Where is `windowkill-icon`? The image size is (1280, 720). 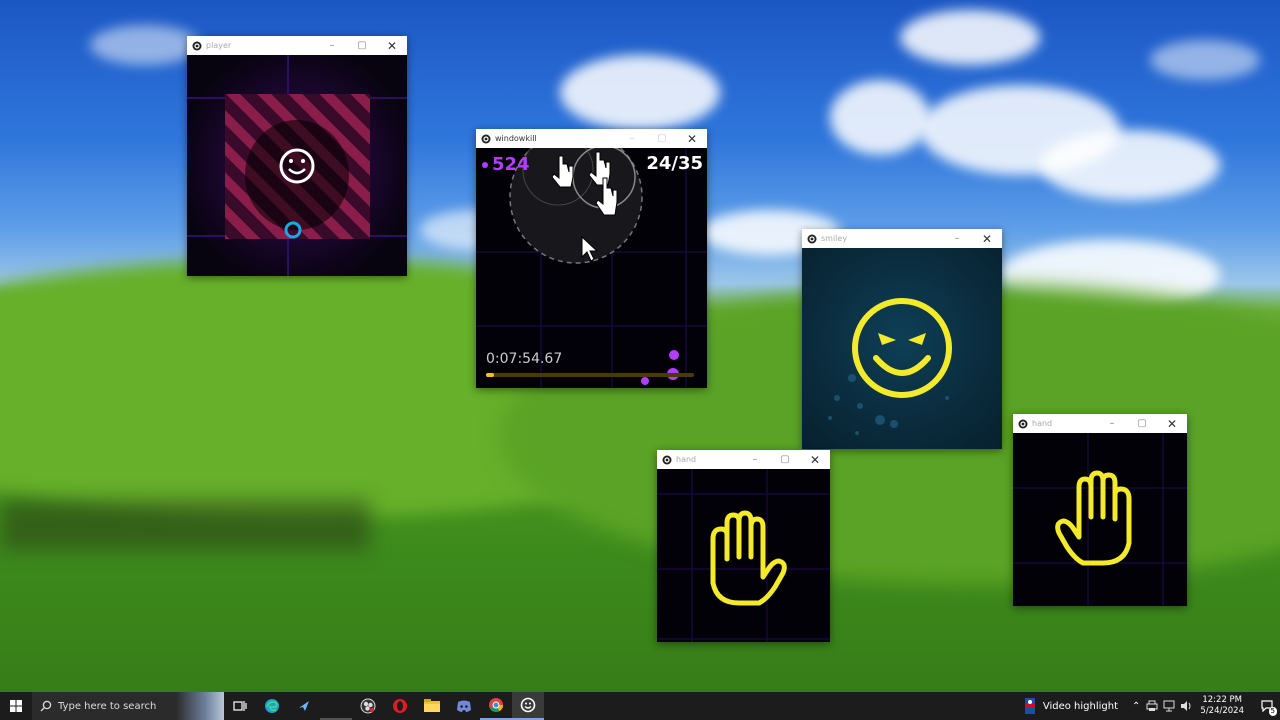 windowkill-icon is located at coordinates (528, 705).